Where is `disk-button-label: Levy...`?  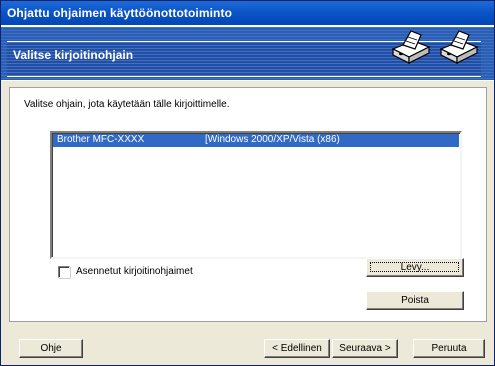 disk-button-label: Levy... is located at coordinates (415, 267).